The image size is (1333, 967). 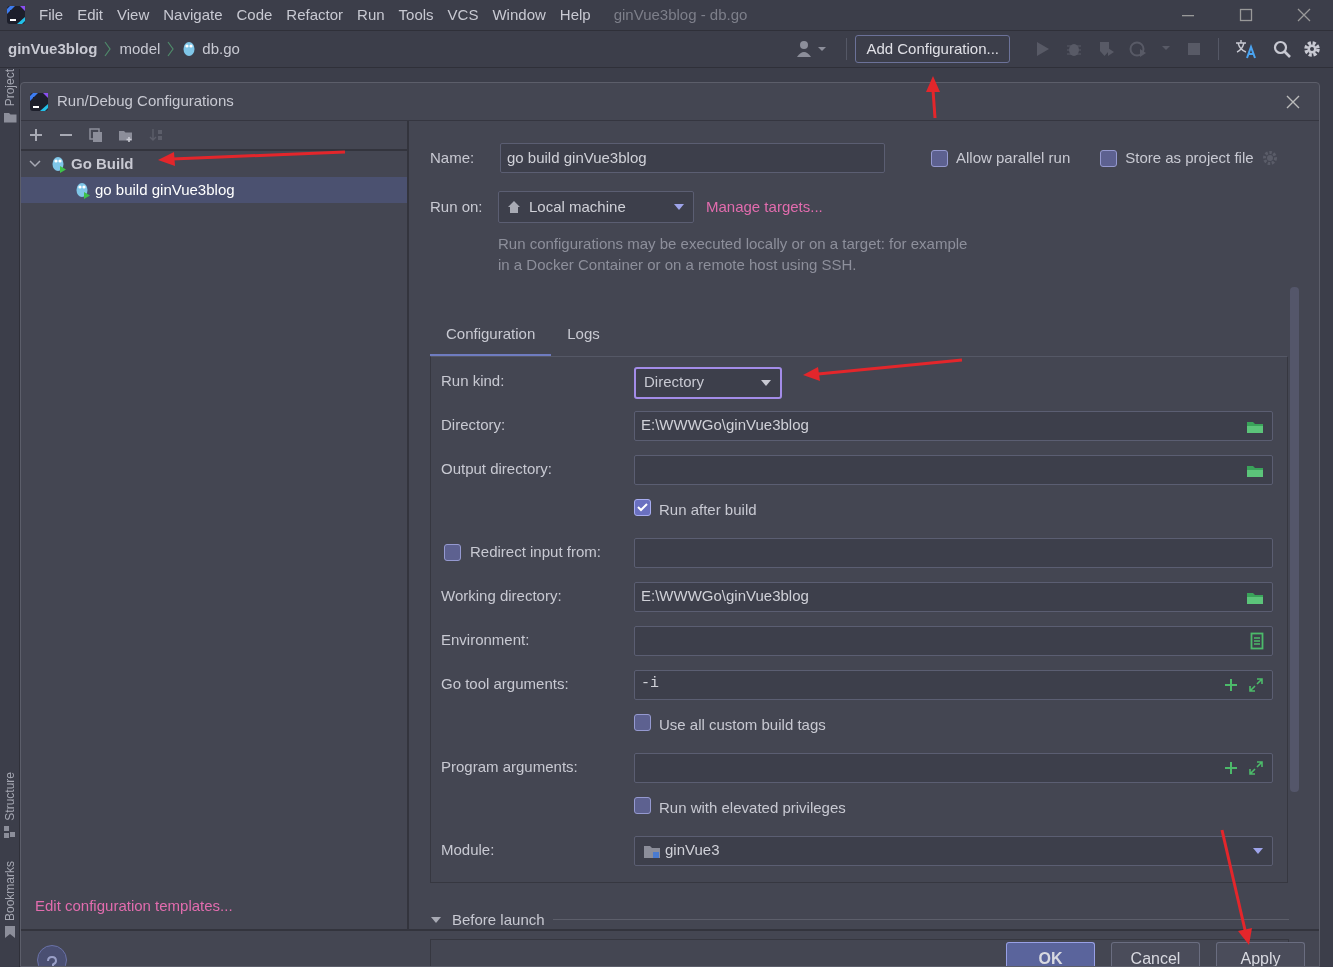 What do you see at coordinates (733, 254) in the screenshot?
I see `hint-text: Run configurations may be executed locally or on a target: for example in a Docker Container or on a remote host using SSH.` at bounding box center [733, 254].